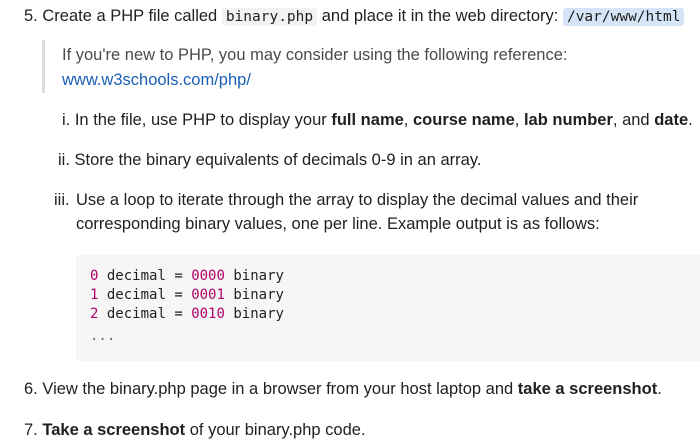  I want to click on item-6-bold: take a screenshot, so click(587, 389).